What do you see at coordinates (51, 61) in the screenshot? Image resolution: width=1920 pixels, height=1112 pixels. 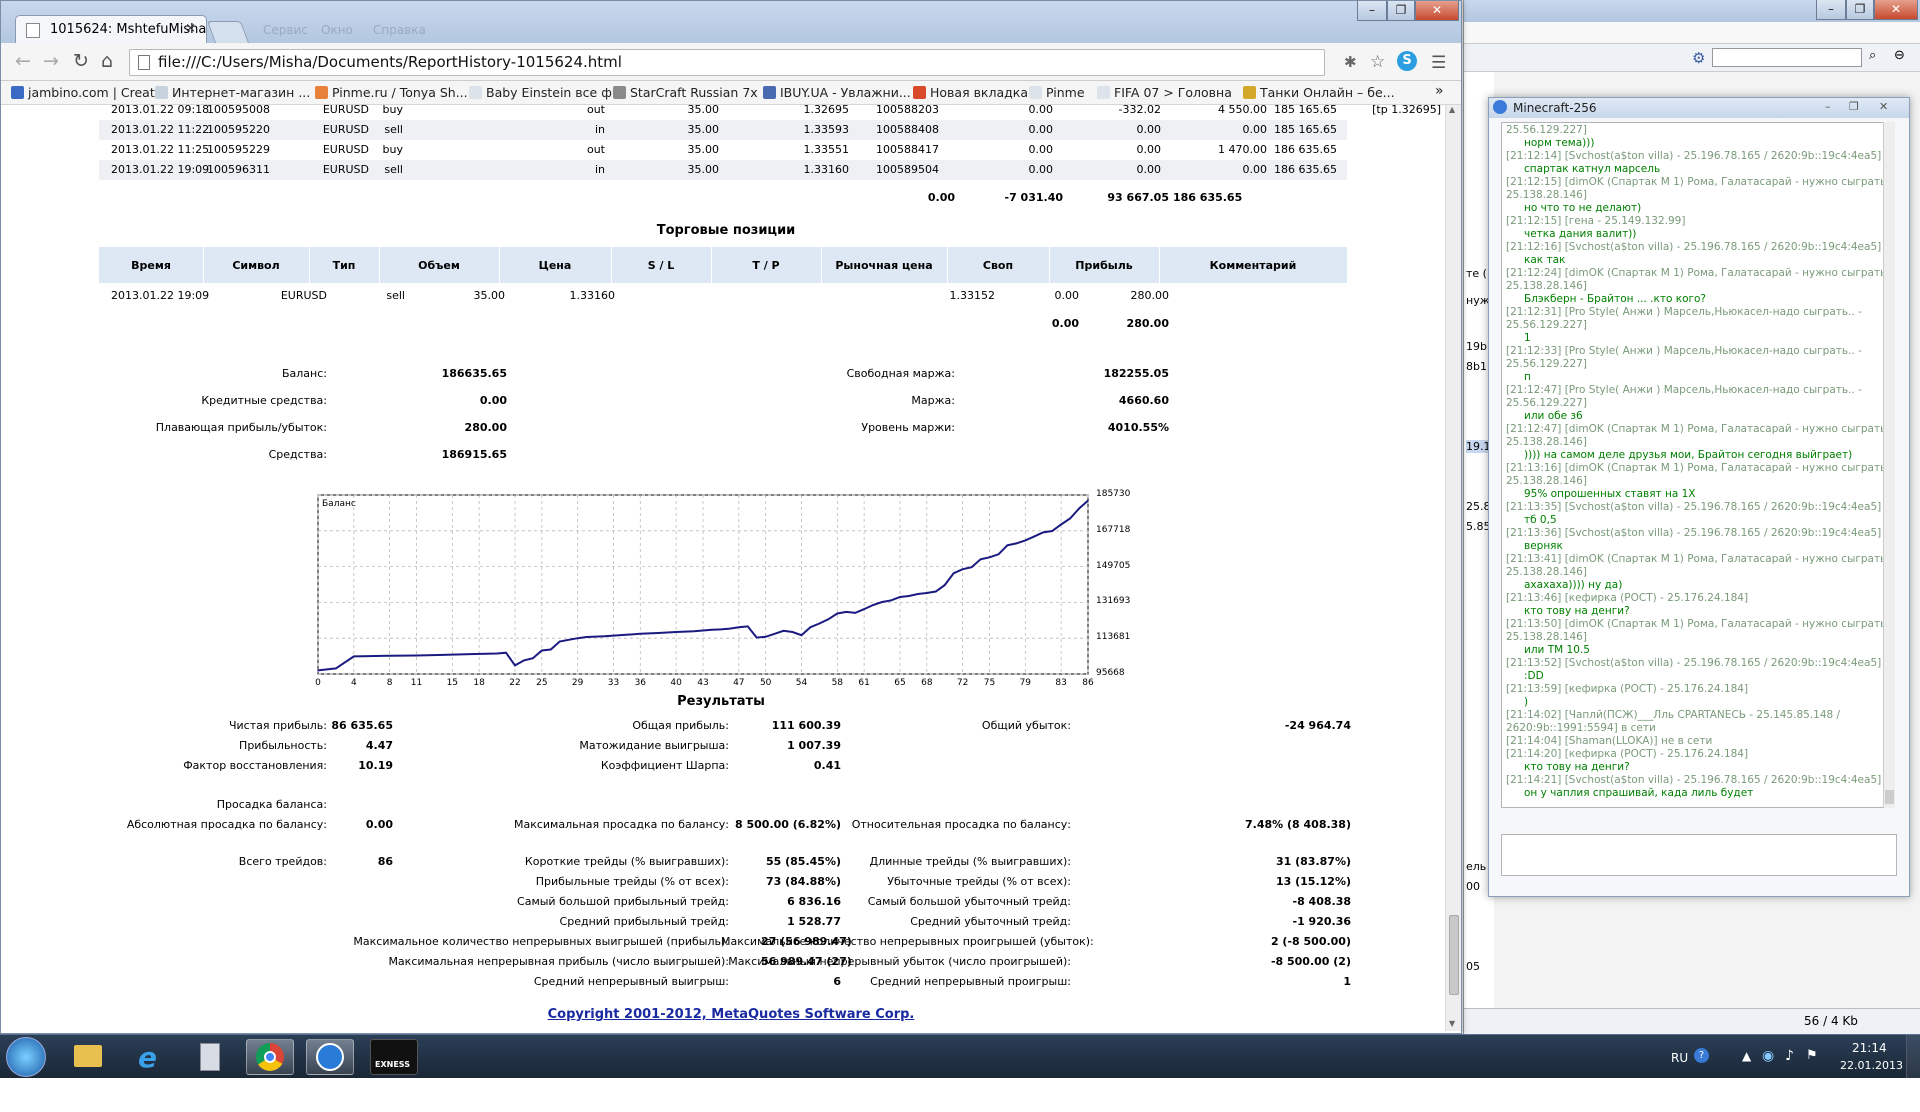 I see `forward-arrow-icon: →` at bounding box center [51, 61].